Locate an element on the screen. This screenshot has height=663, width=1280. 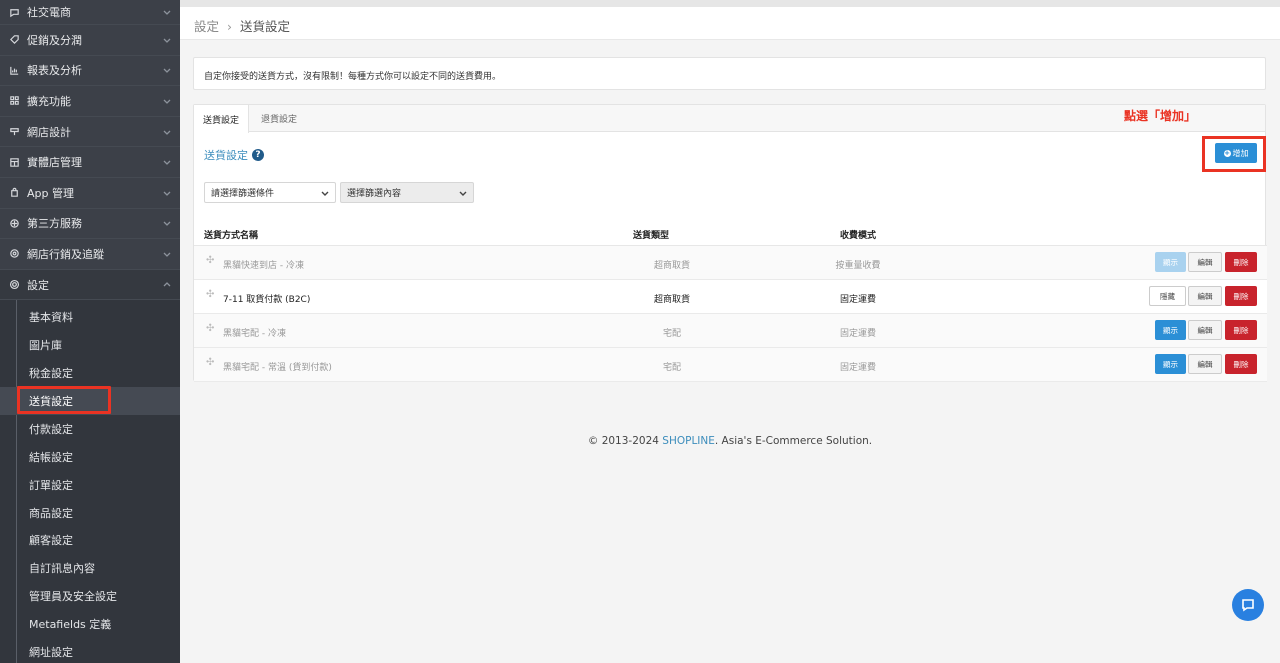
sidebar-item-design: 網店設計 is located at coordinates (90, 132).